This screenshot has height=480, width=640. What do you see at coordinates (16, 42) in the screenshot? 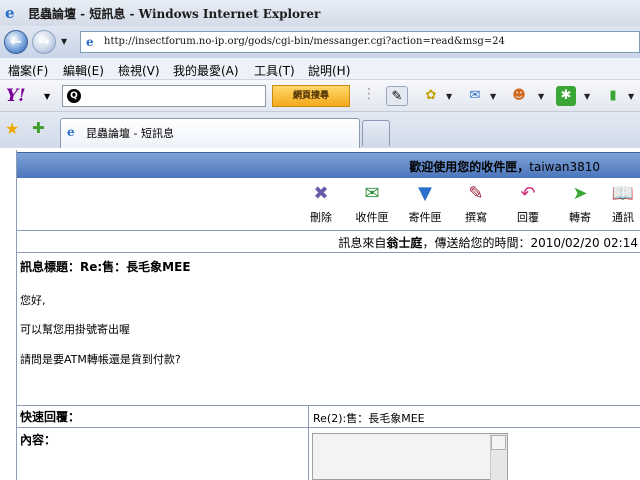
I see `back-button: ←` at bounding box center [16, 42].